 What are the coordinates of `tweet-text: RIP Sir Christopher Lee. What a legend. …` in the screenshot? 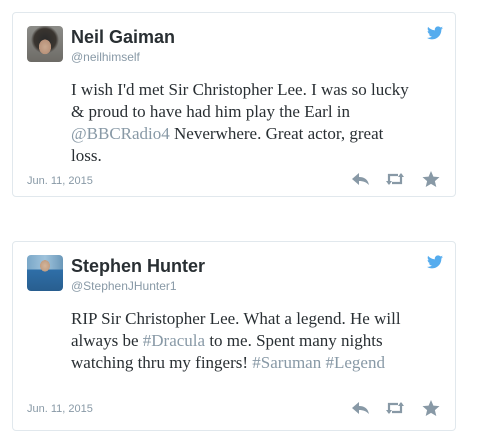 It's located at (244, 341).